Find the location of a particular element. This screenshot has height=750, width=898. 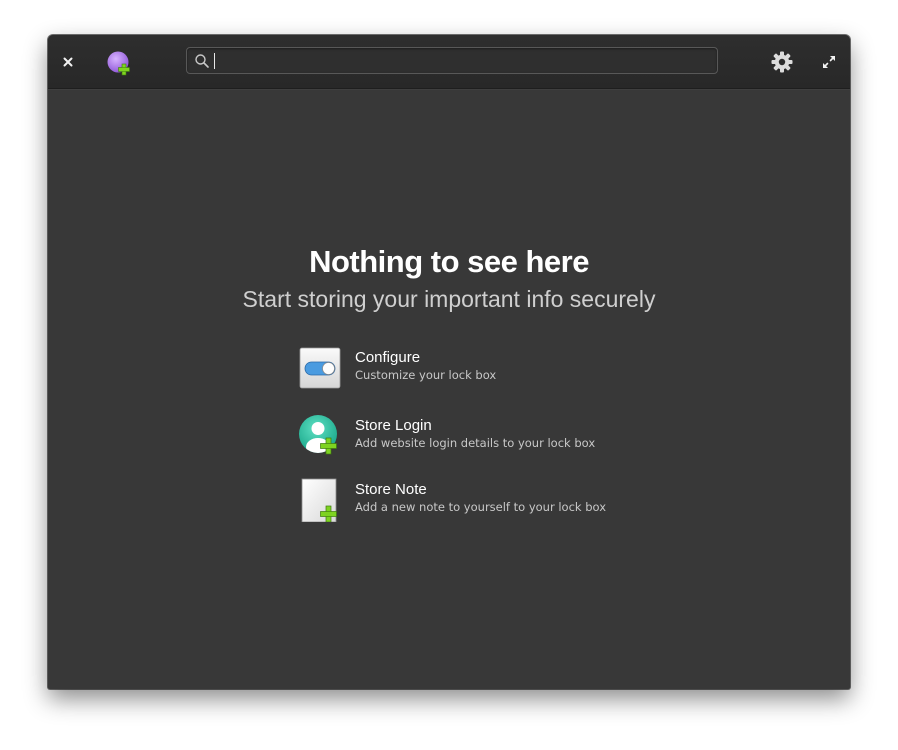

add-user-icon is located at coordinates (318, 435).